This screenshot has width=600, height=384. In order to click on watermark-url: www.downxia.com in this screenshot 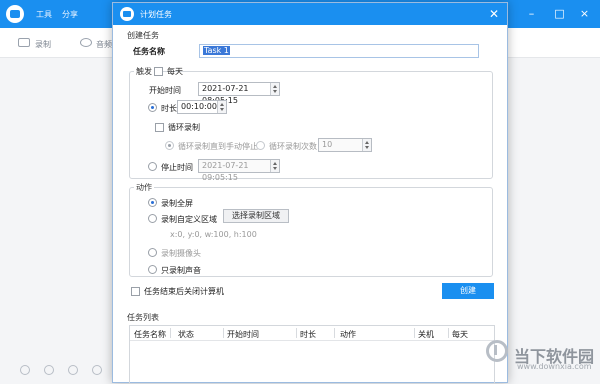, I will do `click(554, 366)`.